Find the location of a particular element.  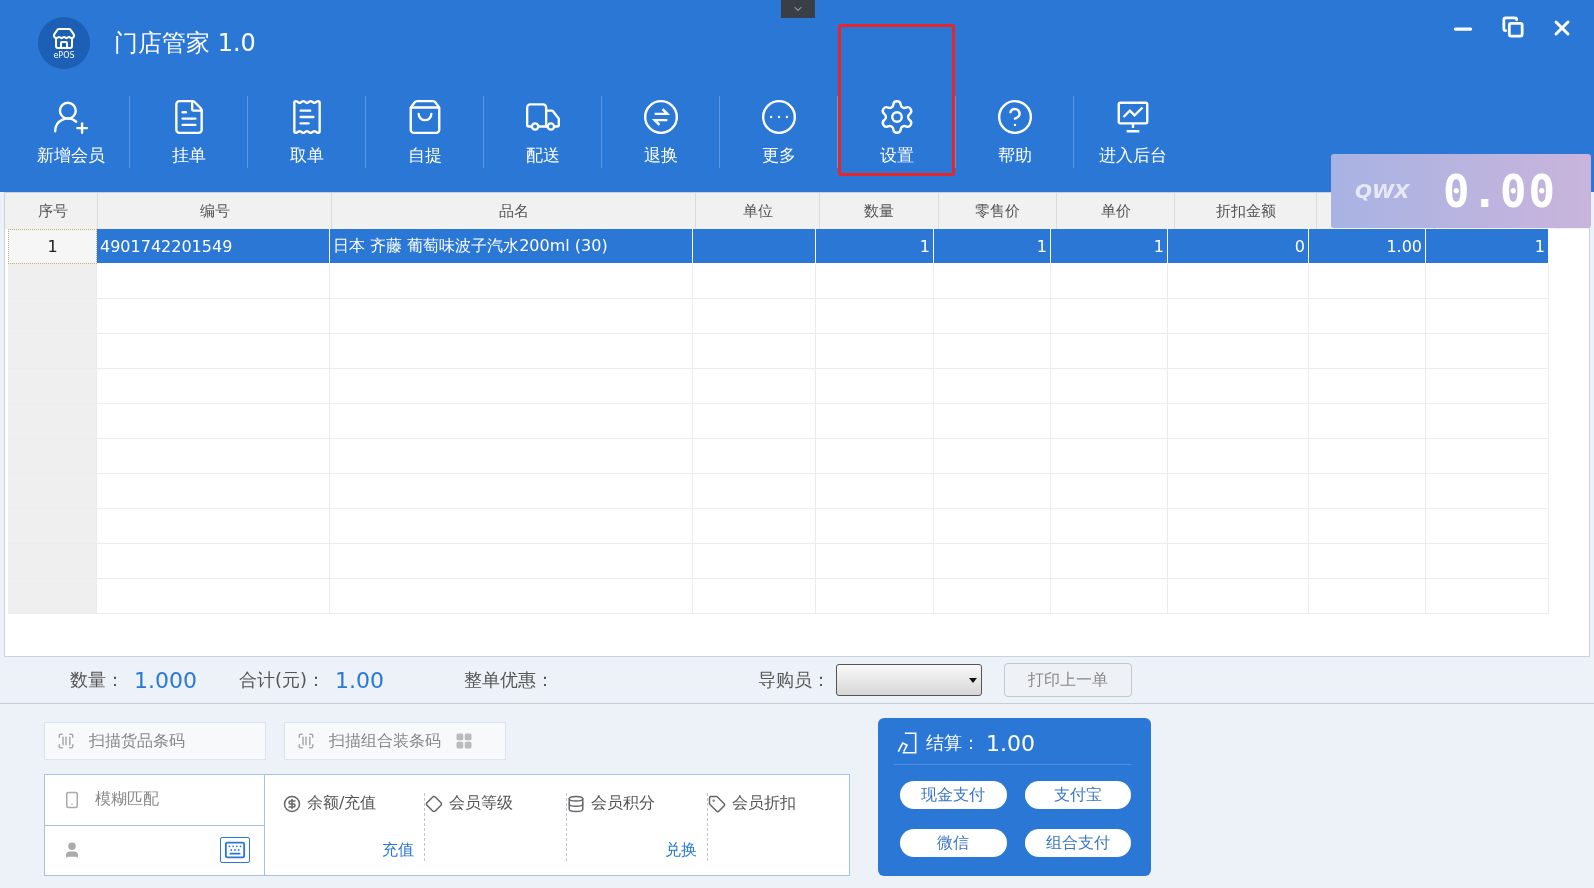

person-icon is located at coordinates (72, 850).